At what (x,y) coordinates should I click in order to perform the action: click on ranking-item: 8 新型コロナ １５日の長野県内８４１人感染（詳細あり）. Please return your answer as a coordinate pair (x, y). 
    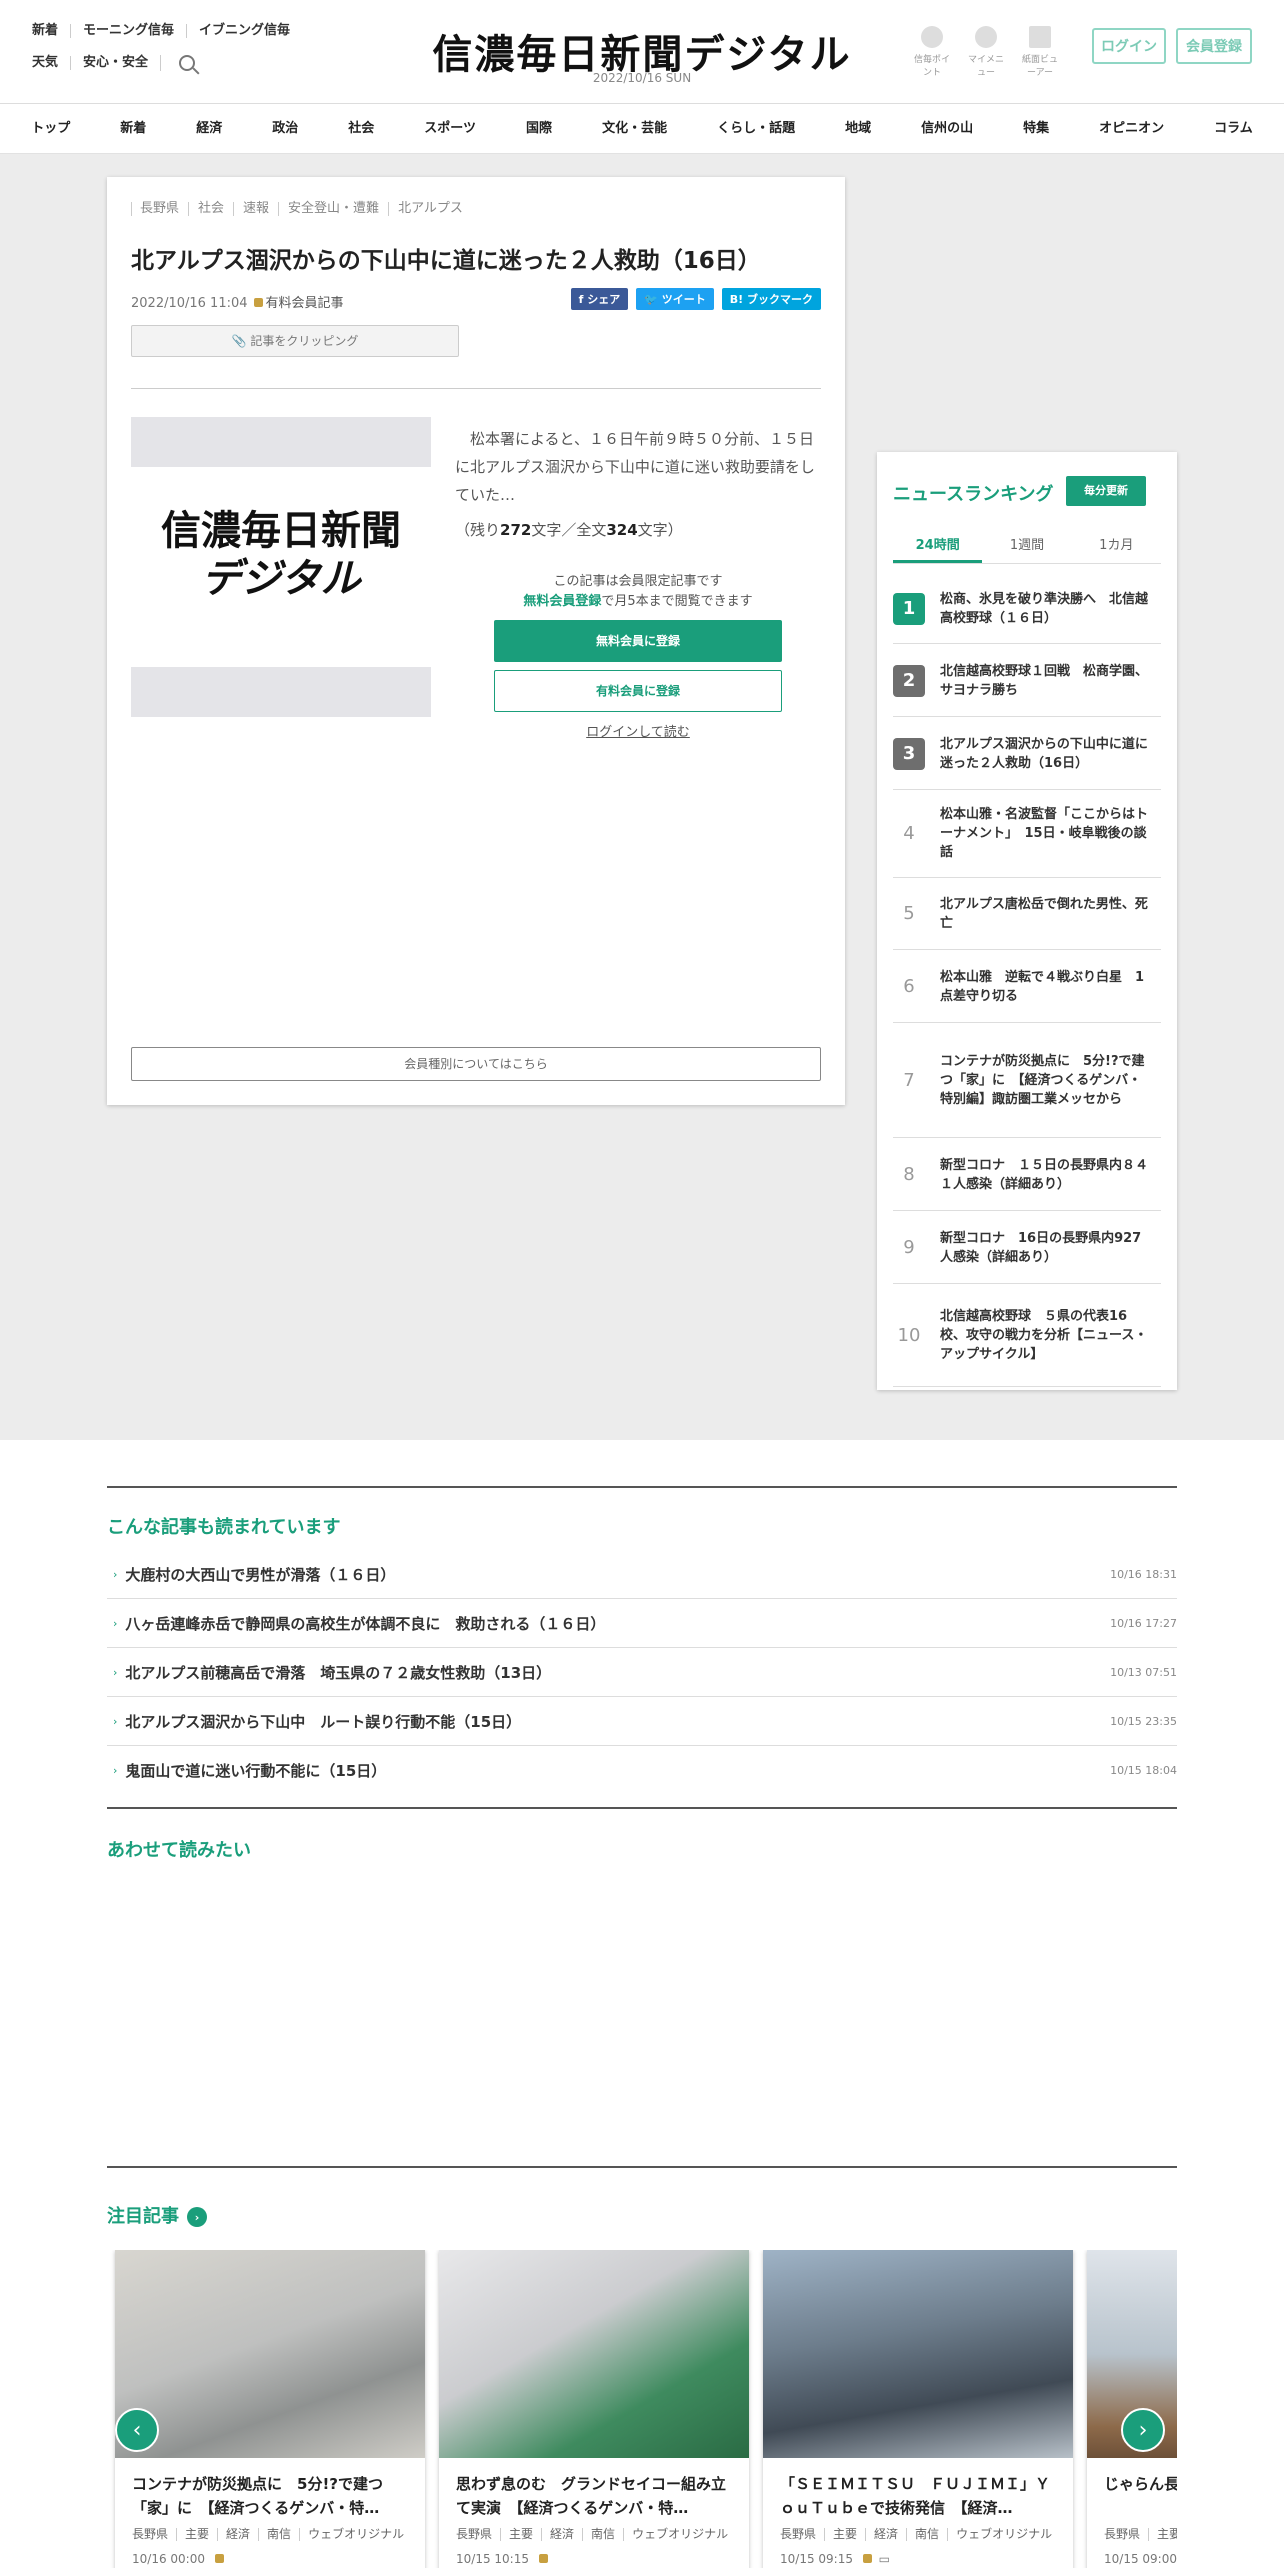
    Looking at the image, I should click on (1027, 1175).